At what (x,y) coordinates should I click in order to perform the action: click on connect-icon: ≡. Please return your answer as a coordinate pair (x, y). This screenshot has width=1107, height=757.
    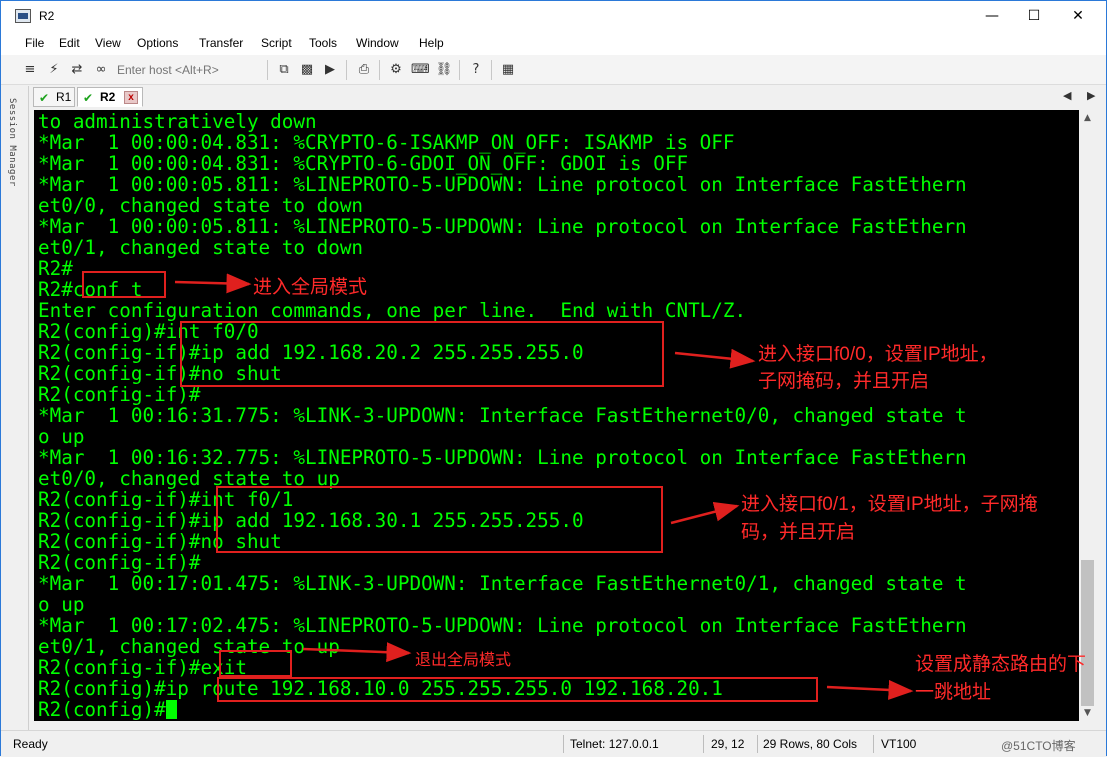
    Looking at the image, I should click on (30, 70).